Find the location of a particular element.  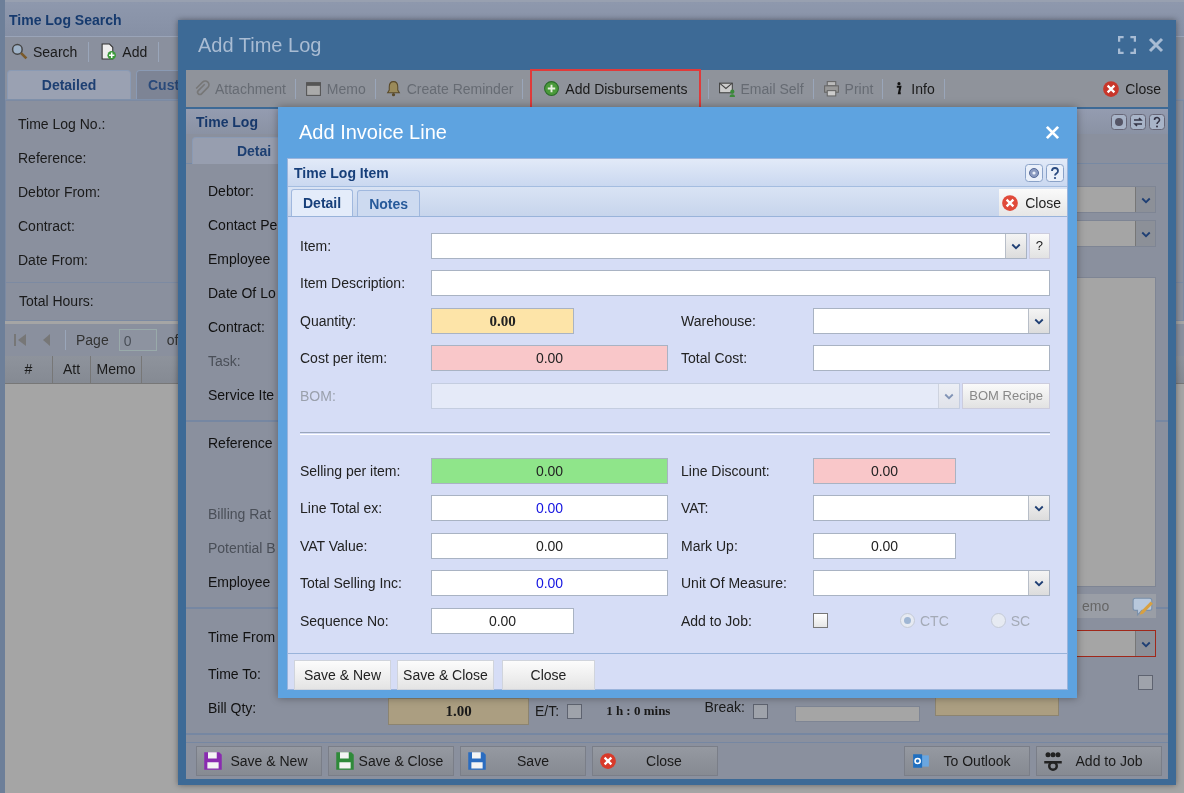

field-label: Line Total ex: is located at coordinates (342, 508).